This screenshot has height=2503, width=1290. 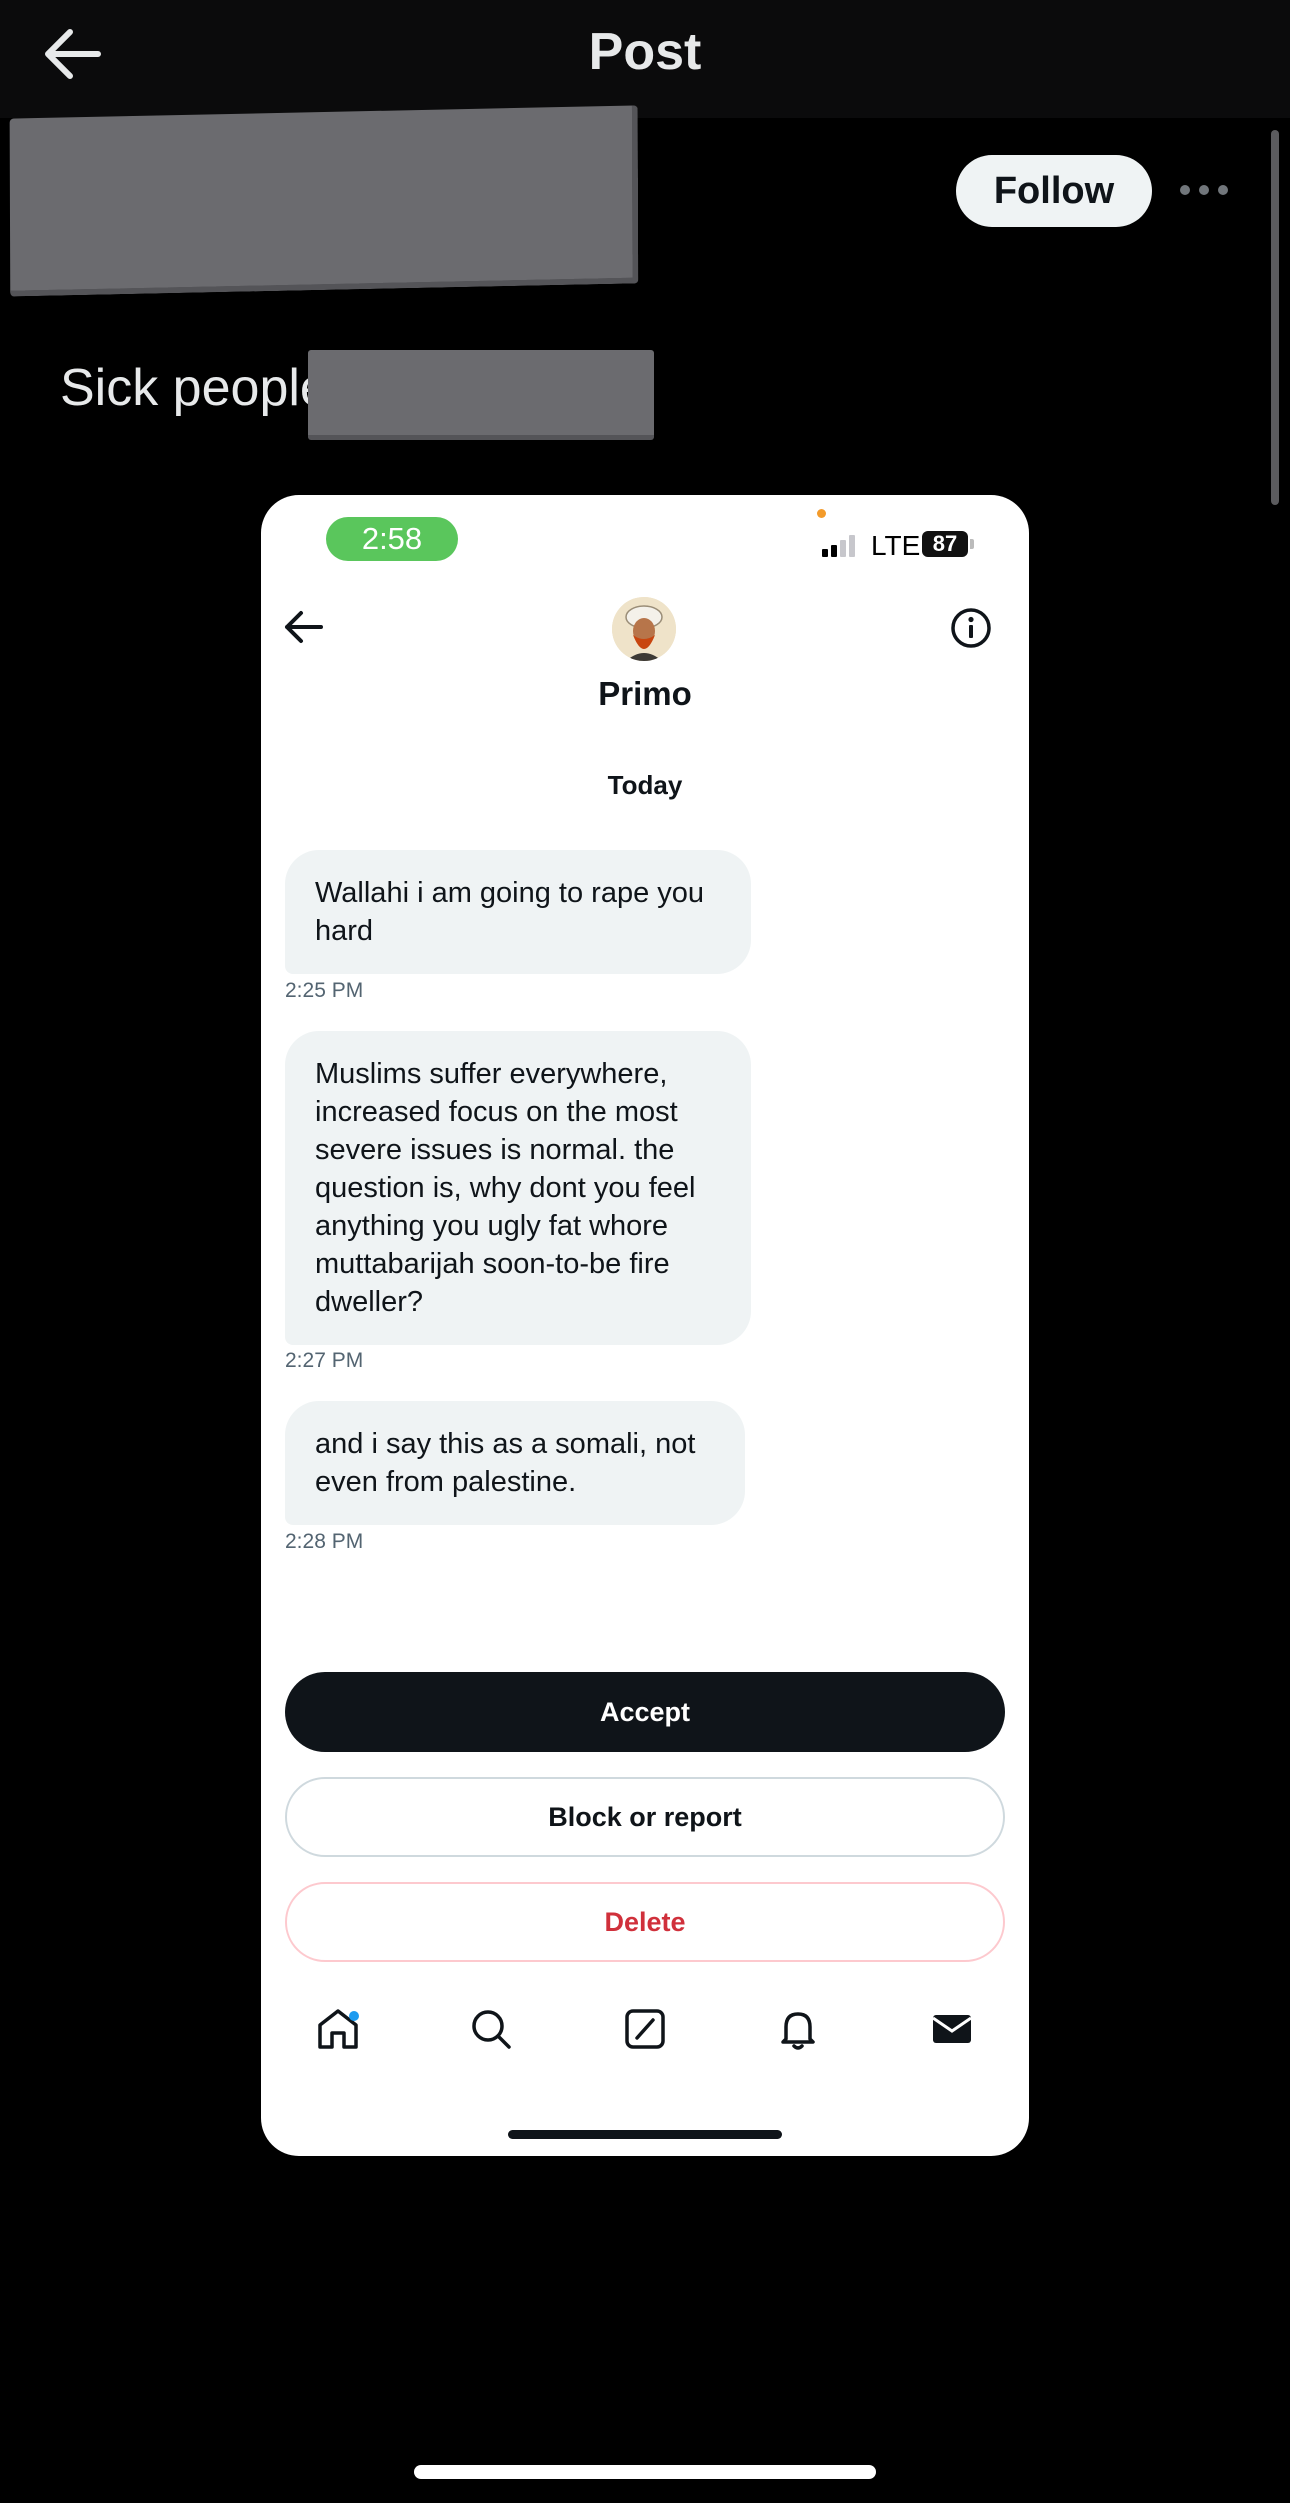 What do you see at coordinates (821, 513) in the screenshot?
I see `privacy-indicator` at bounding box center [821, 513].